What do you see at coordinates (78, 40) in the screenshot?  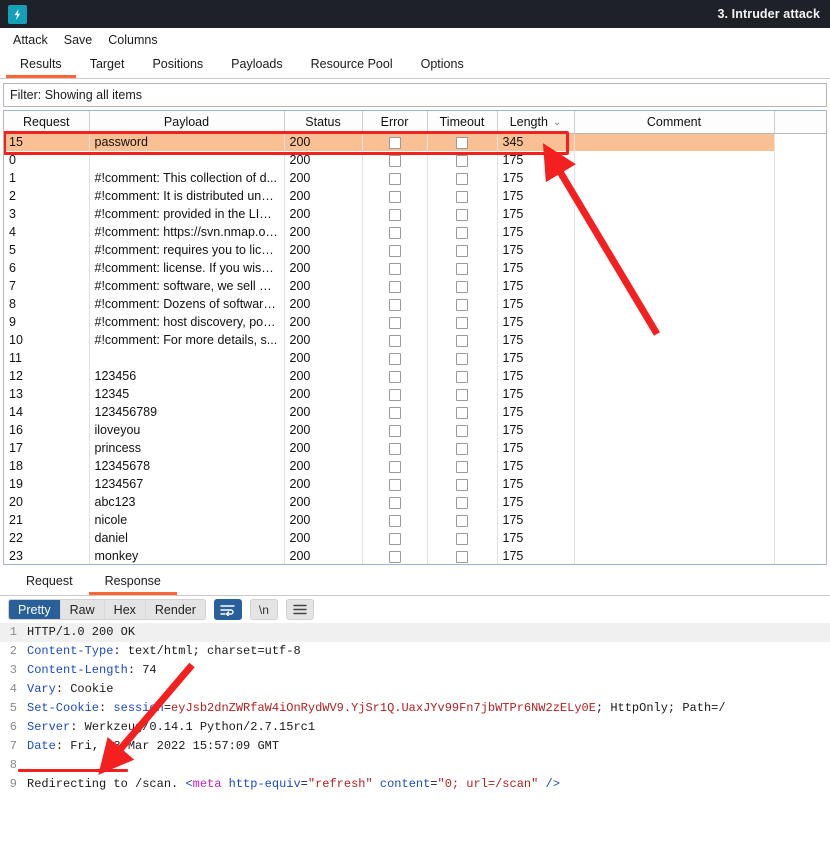 I see `menu-item-save: Save` at bounding box center [78, 40].